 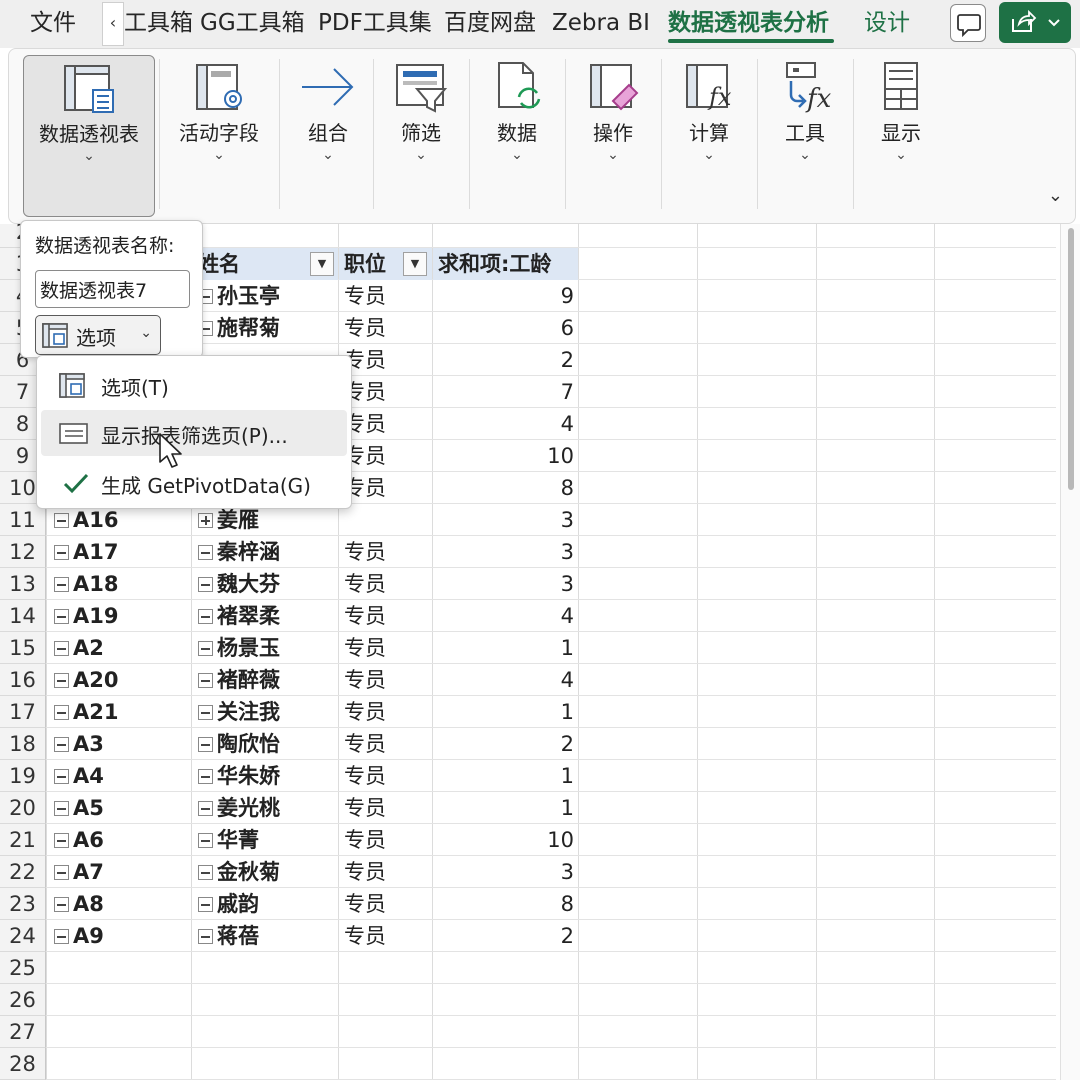 I want to click on tab-pivottable-analyze: 数据透视表分析, so click(x=748, y=23).